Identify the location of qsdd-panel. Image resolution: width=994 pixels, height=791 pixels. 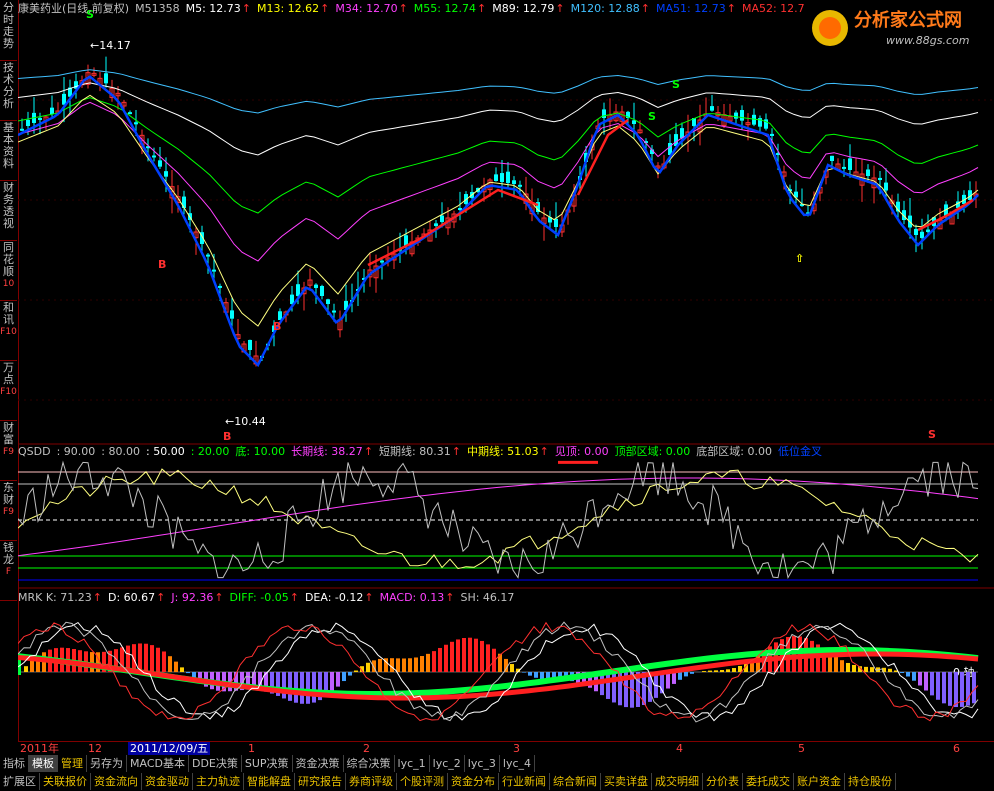
(498, 520).